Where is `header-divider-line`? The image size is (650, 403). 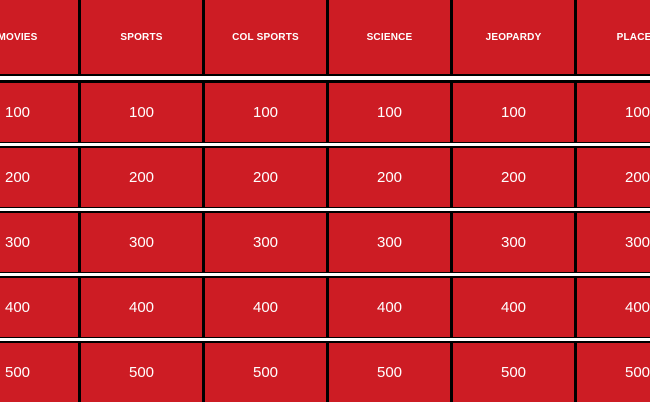
header-divider-line is located at coordinates (325, 78).